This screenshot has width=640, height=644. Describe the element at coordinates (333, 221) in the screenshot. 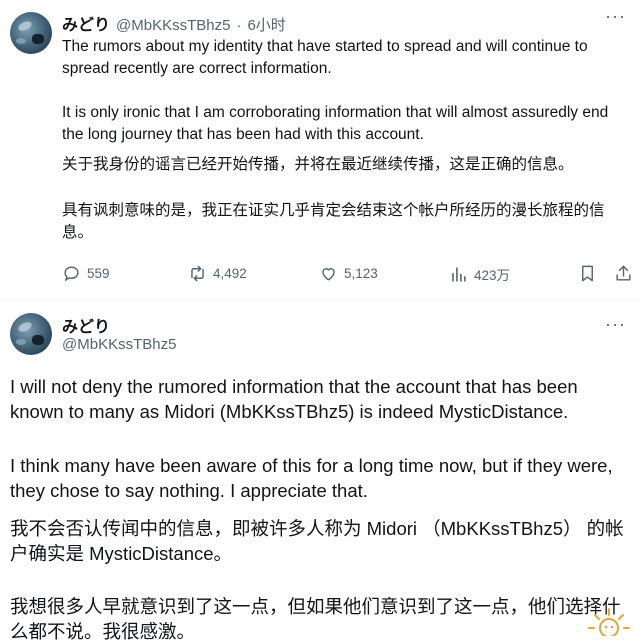

I see `tweet-text-zh-2: 具有讽刺意味的是，我正在证实几乎肯定会结束这个帐户所经历的漫长旅程的信息。` at that location.